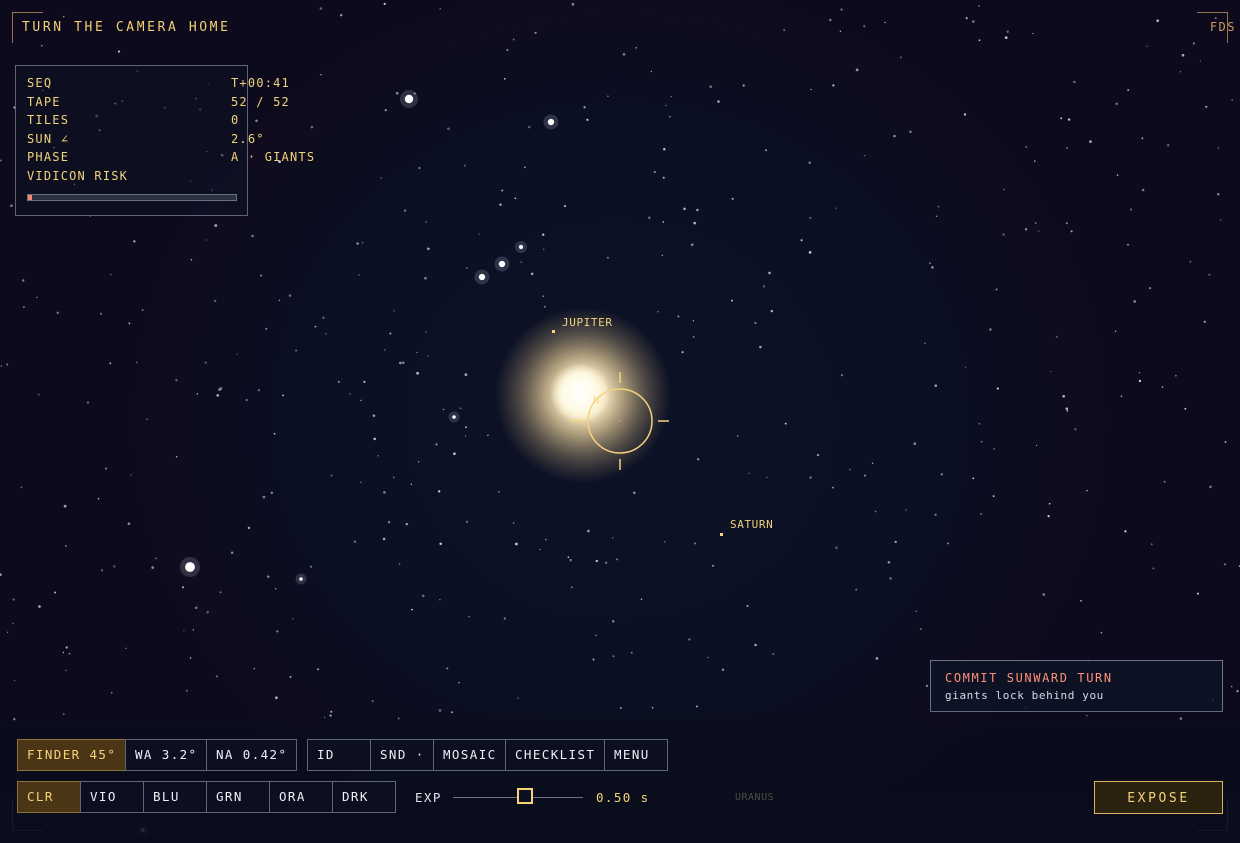 This screenshot has height=843, width=1240. What do you see at coordinates (402, 755) in the screenshot?
I see `sound-button: SND ·` at bounding box center [402, 755].